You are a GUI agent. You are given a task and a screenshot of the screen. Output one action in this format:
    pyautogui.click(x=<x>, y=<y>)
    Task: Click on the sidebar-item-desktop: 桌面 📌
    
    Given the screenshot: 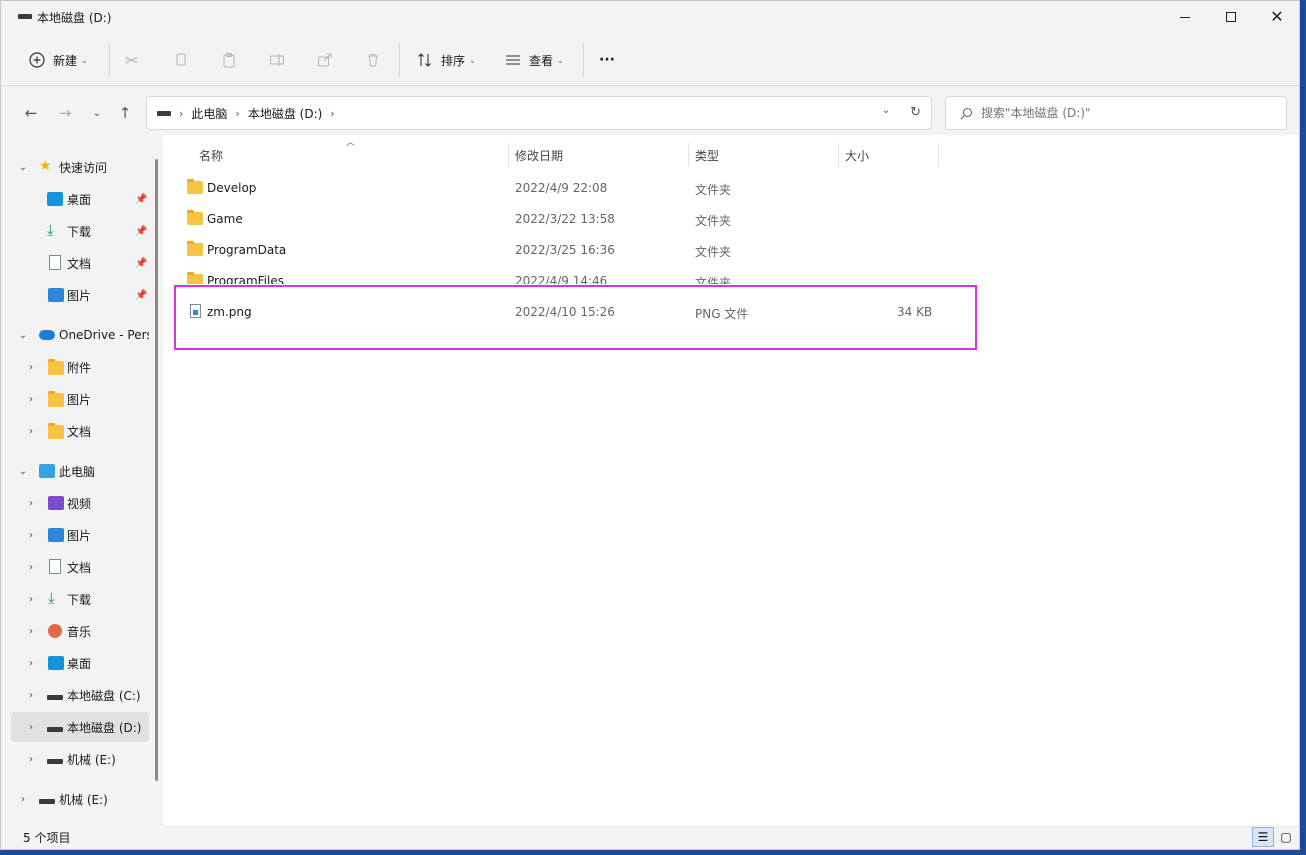 What is the action you would take?
    pyautogui.click(x=80, y=199)
    